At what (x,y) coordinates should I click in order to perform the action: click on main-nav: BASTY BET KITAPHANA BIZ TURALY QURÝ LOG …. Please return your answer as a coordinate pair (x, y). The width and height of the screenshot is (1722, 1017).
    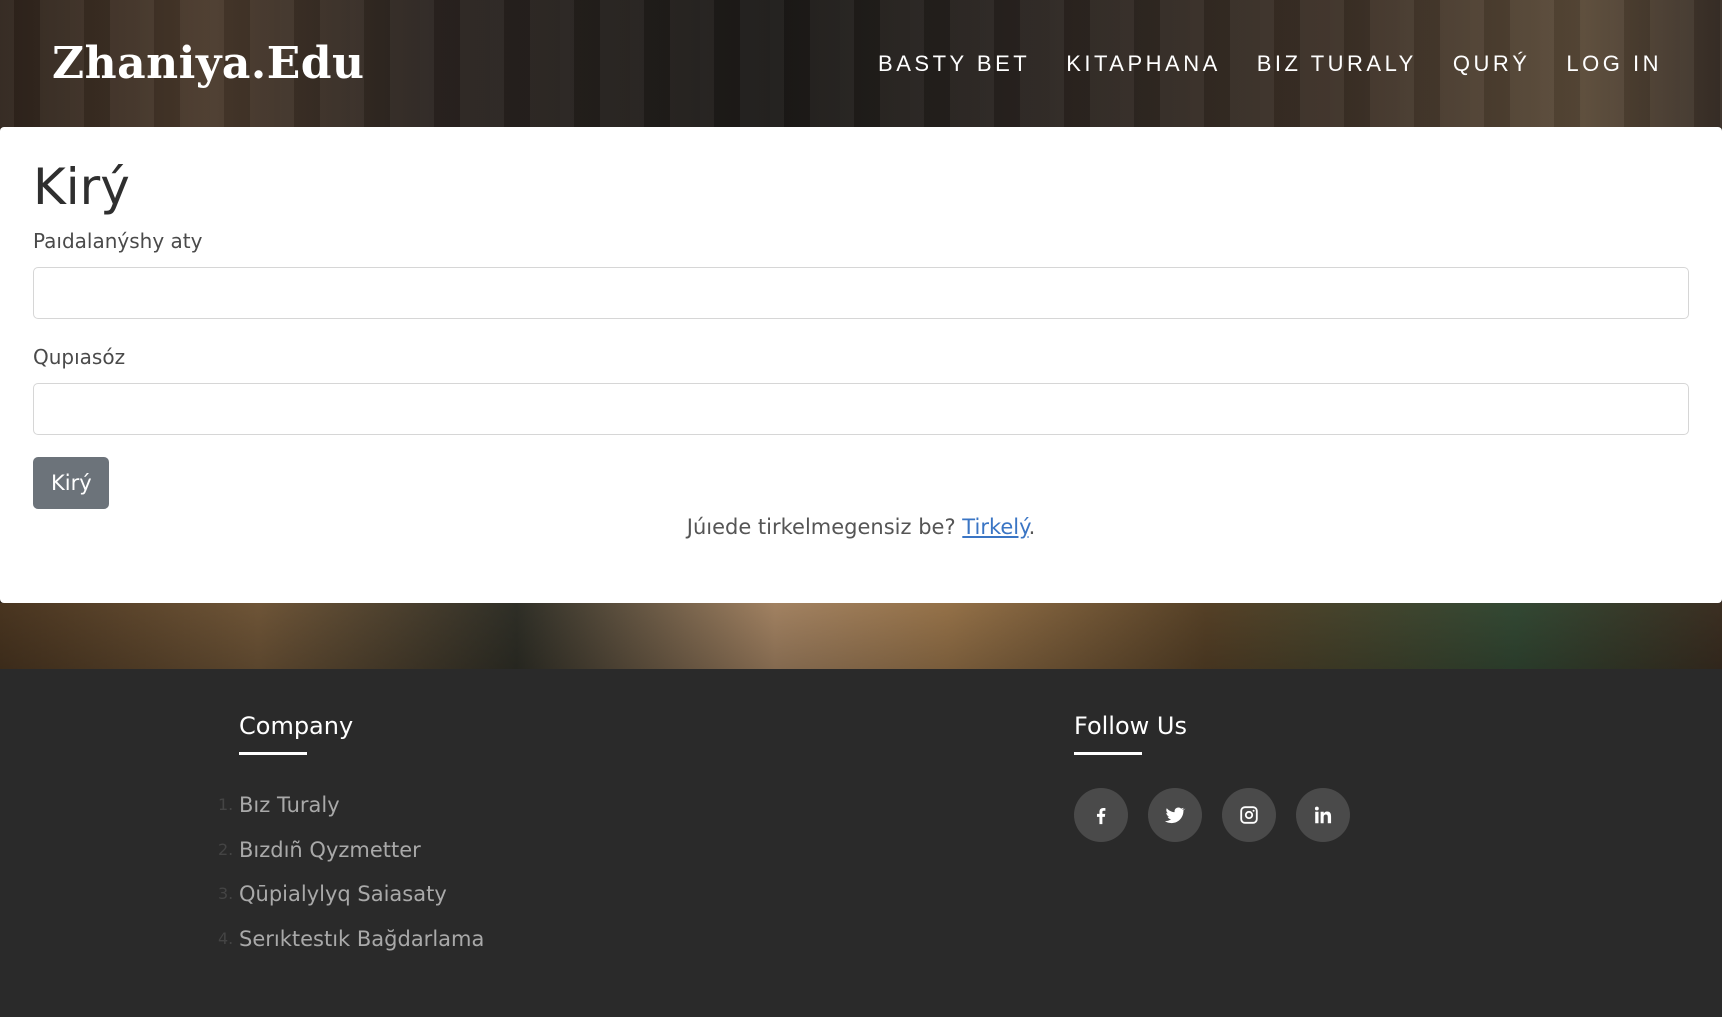
    Looking at the image, I should click on (1270, 64).